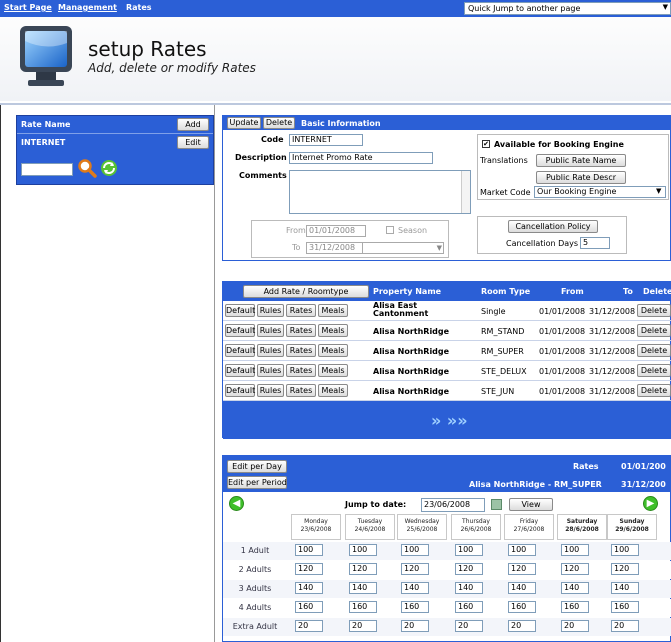 The image size is (671, 642). What do you see at coordinates (257, 482) in the screenshot?
I see `edit-per-period-button: Edit per Period` at bounding box center [257, 482].